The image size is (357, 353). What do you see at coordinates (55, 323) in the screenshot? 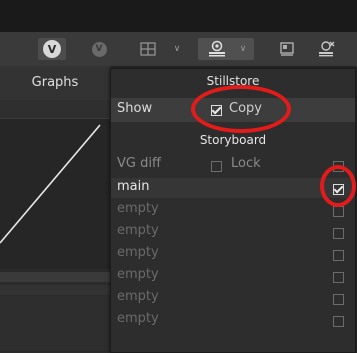
I see `graph-bottom-panel` at bounding box center [55, 323].